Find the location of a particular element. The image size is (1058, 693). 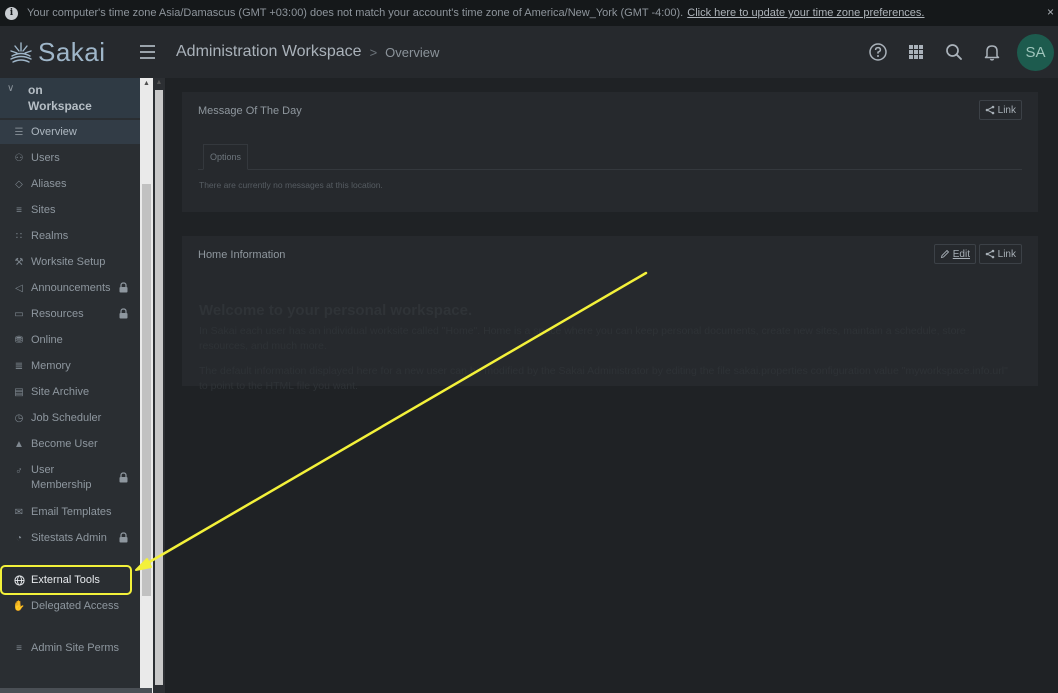

home-link-button: Link is located at coordinates (1000, 254).